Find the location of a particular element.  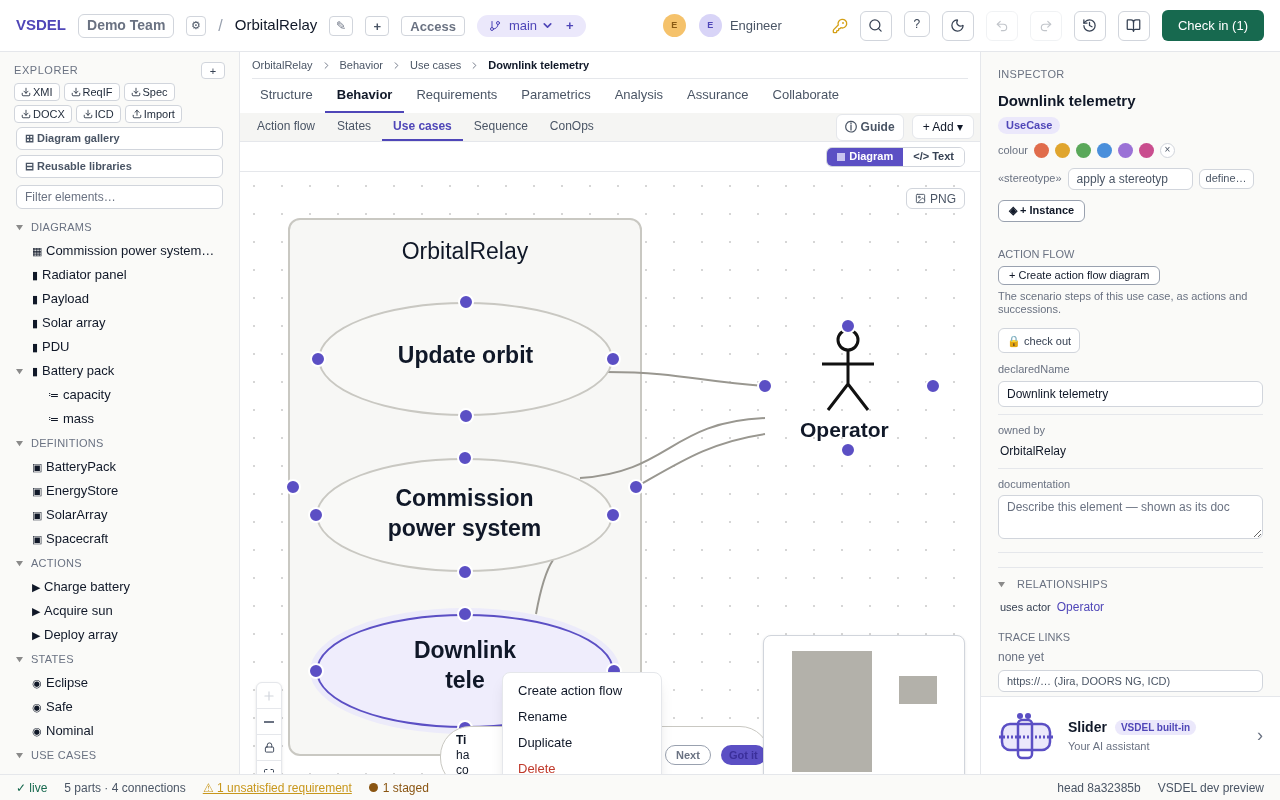

tree-item: ▶ Acquire sun is located at coordinates (72, 611).